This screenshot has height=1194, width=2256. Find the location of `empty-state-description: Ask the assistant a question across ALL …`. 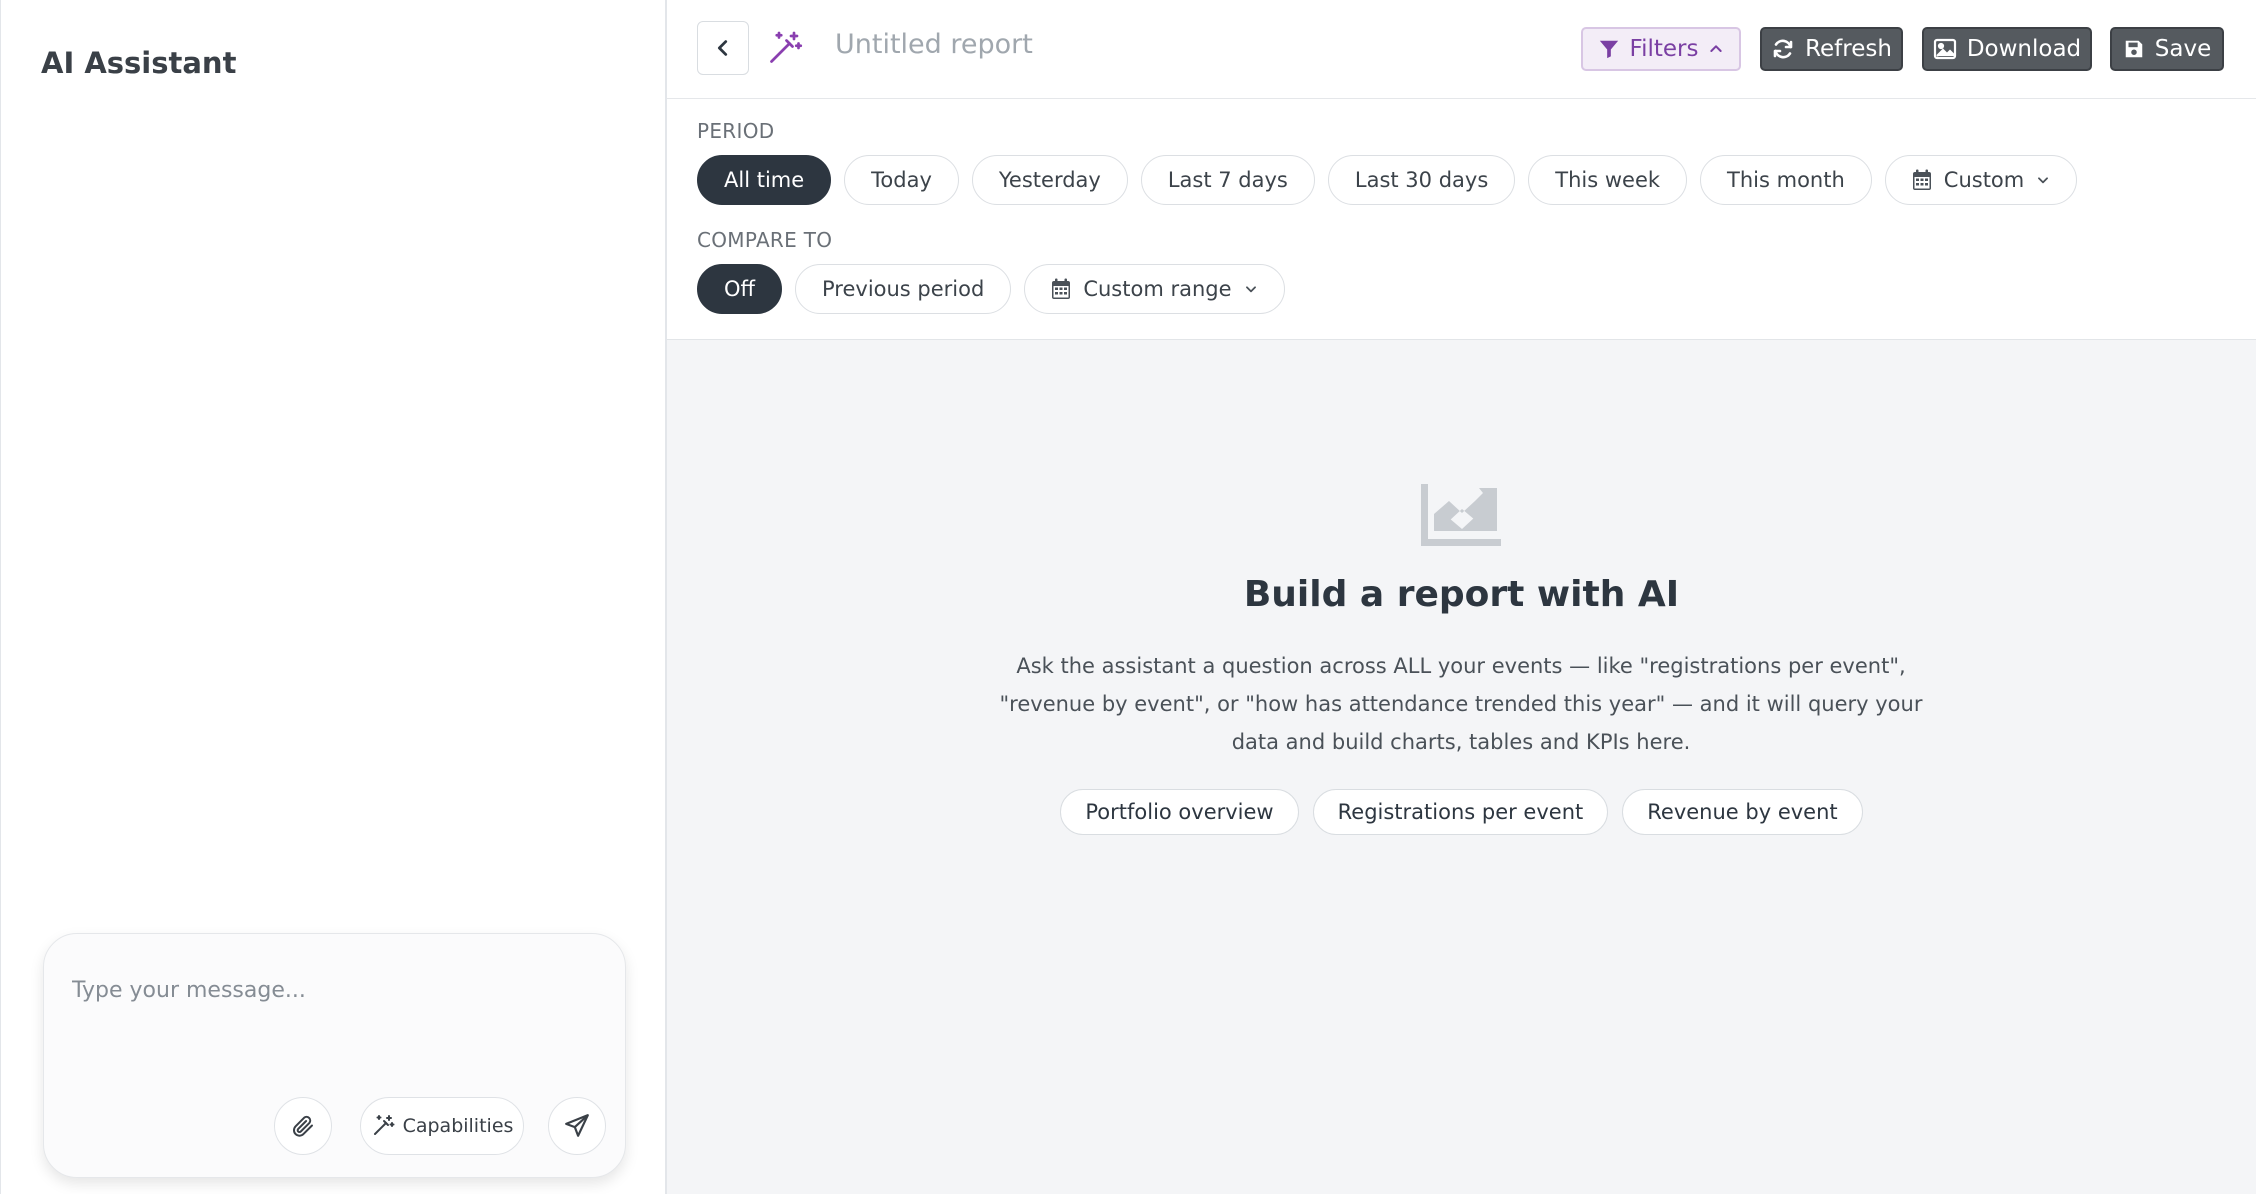

empty-state-description: Ask the assistant a question across ALL … is located at coordinates (1461, 704).